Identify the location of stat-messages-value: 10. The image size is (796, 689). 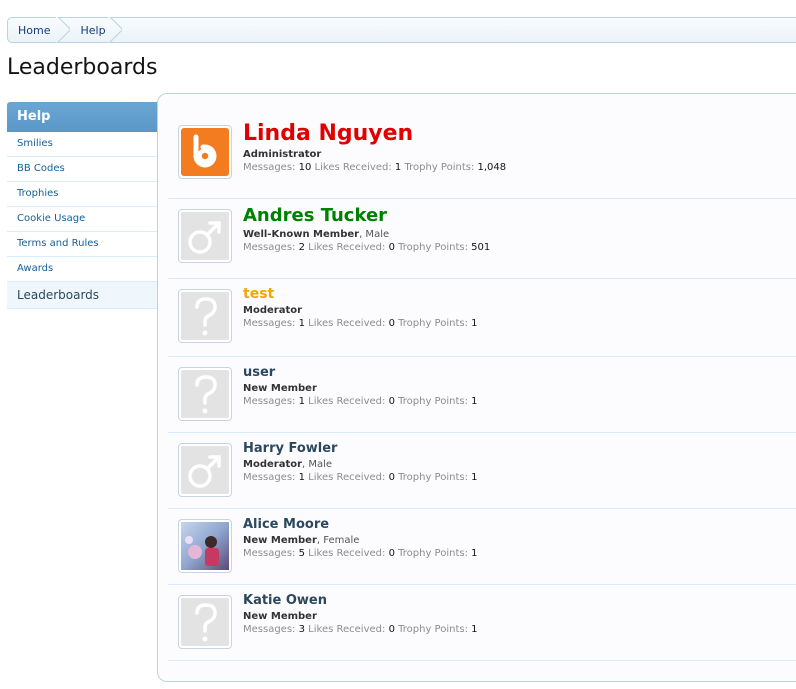
(305, 167).